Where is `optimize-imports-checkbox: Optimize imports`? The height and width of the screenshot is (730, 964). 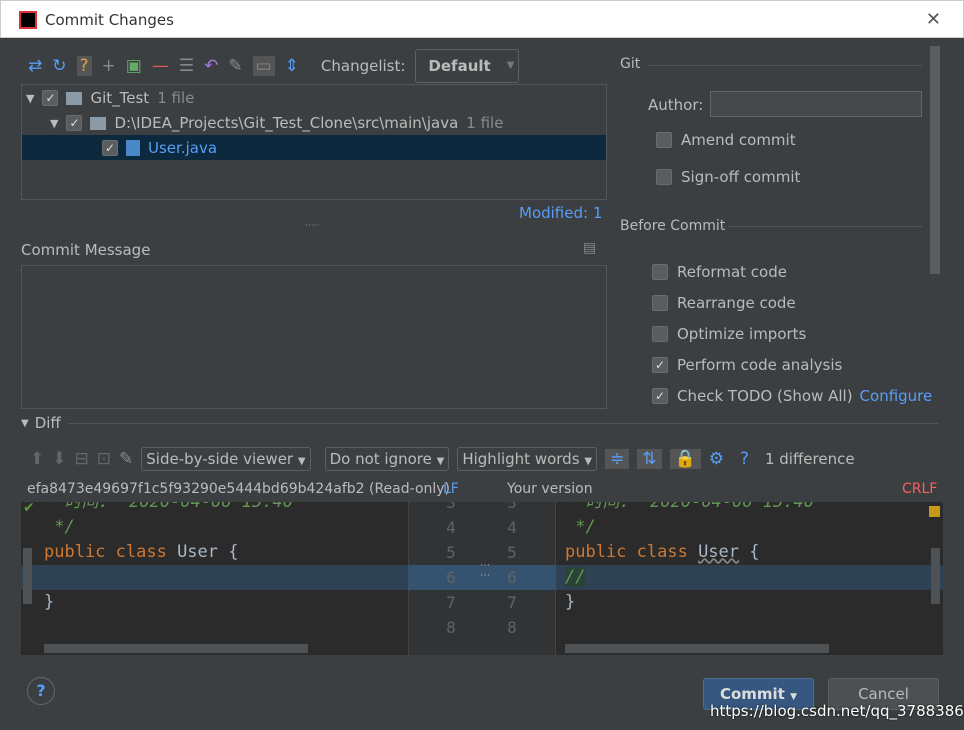
optimize-imports-checkbox: Optimize imports is located at coordinates (792, 333).